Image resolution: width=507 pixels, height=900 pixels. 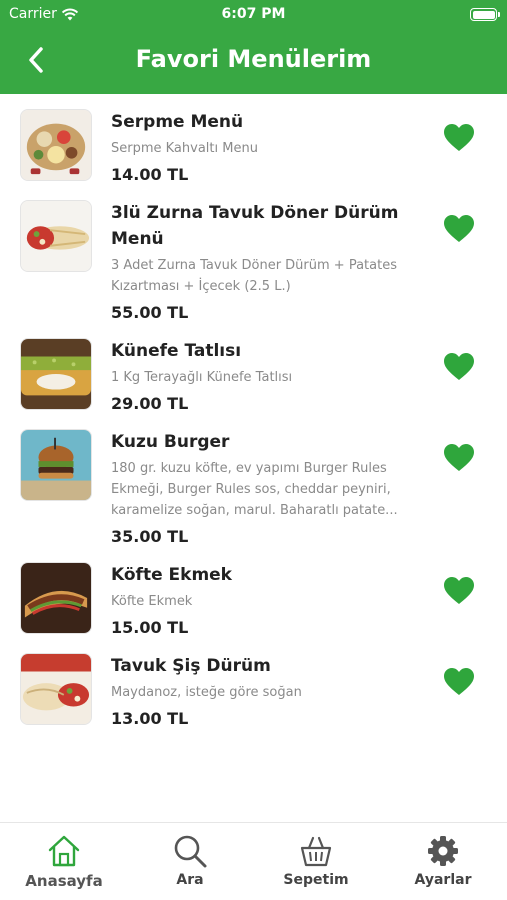 What do you see at coordinates (176, 351) in the screenshot?
I see `item-name: Künefe Tatlısı` at bounding box center [176, 351].